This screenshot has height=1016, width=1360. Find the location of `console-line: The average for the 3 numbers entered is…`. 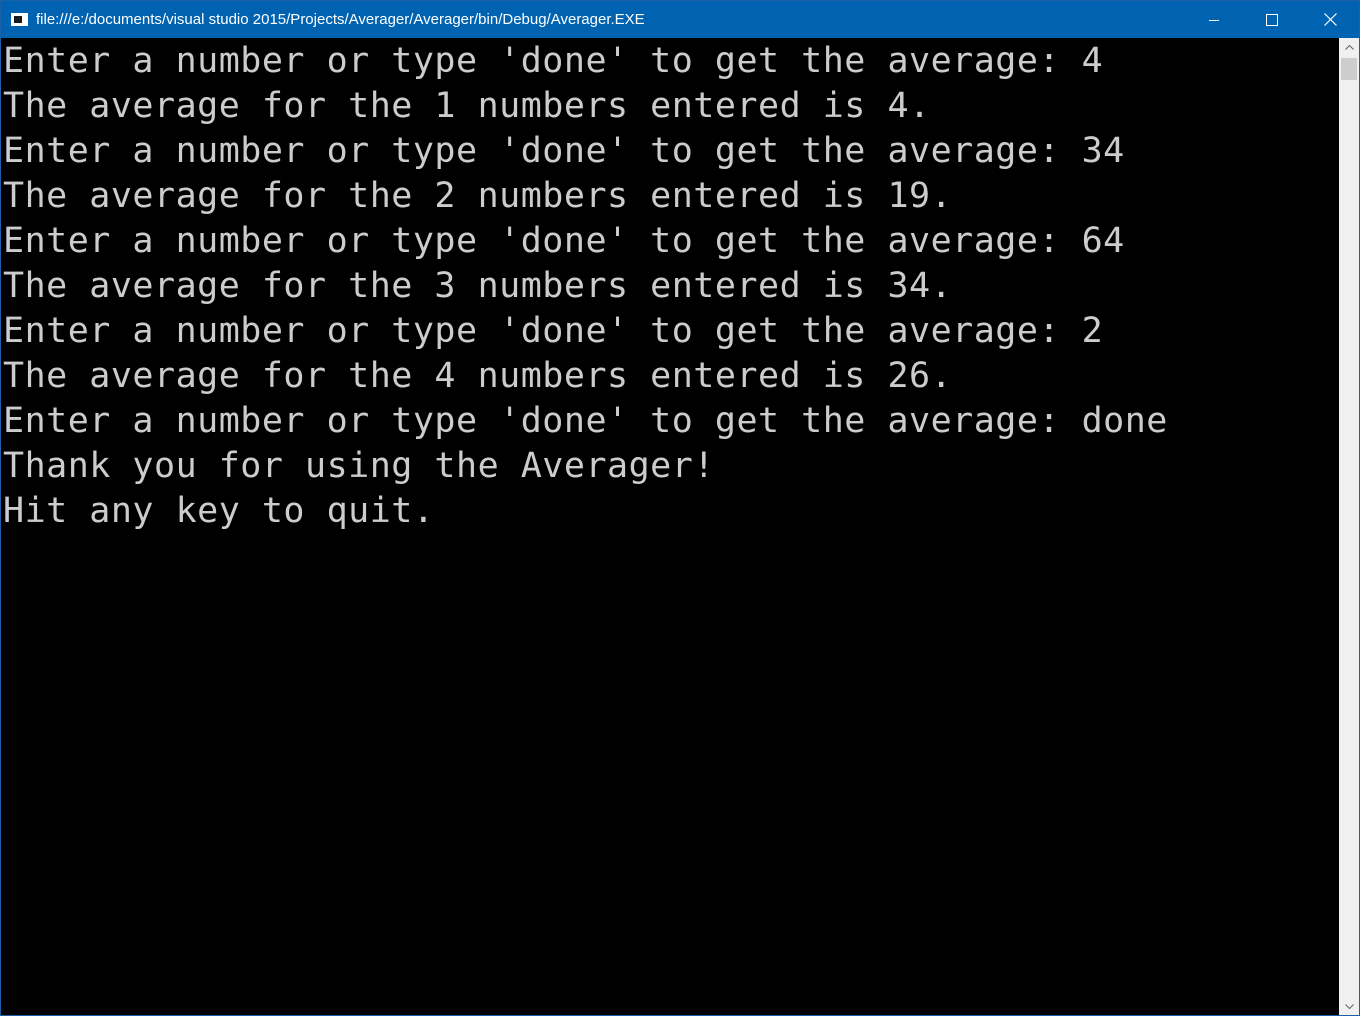

console-line: The average for the 3 numbers entered is… is located at coordinates (478, 286).